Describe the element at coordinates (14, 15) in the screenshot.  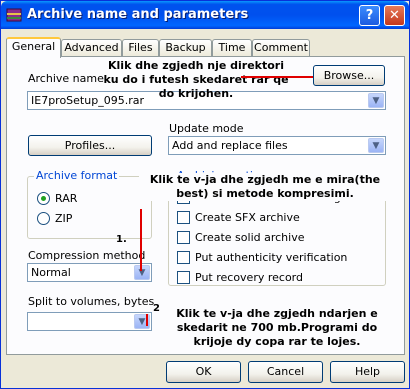
I see `winrar-app-icon` at that location.